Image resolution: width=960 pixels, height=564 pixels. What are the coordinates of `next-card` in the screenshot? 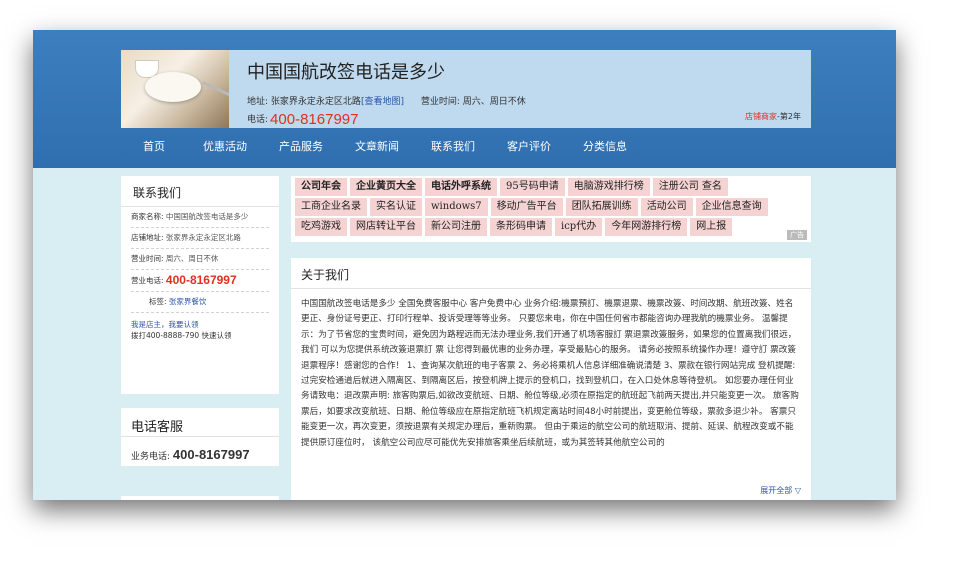 It's located at (200, 498).